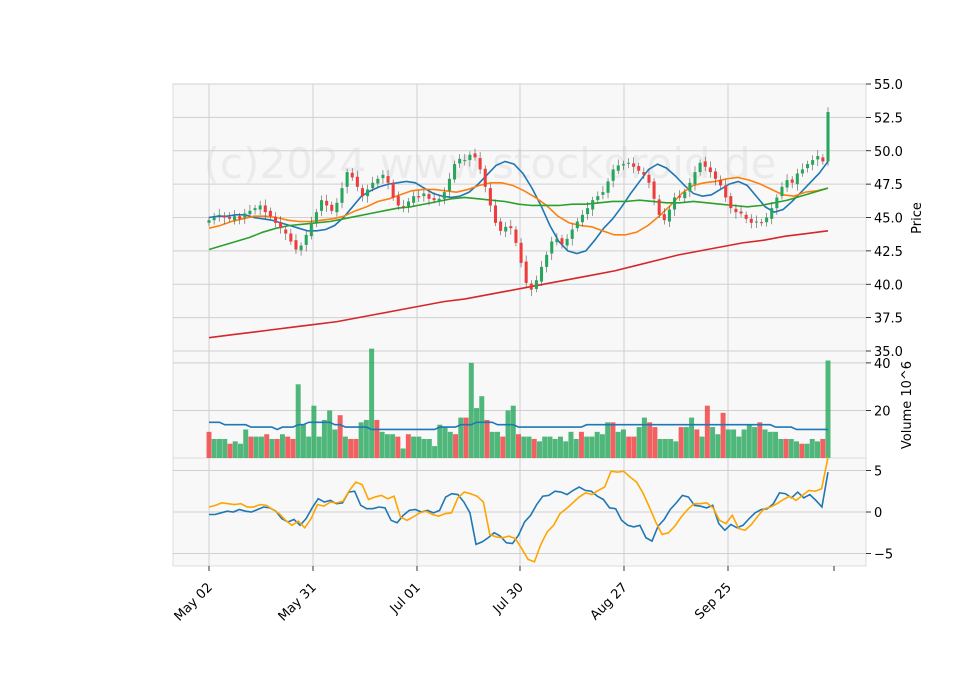 This screenshot has width=960, height=690. I want to click on price-tick-label: 42.5, so click(888, 252).